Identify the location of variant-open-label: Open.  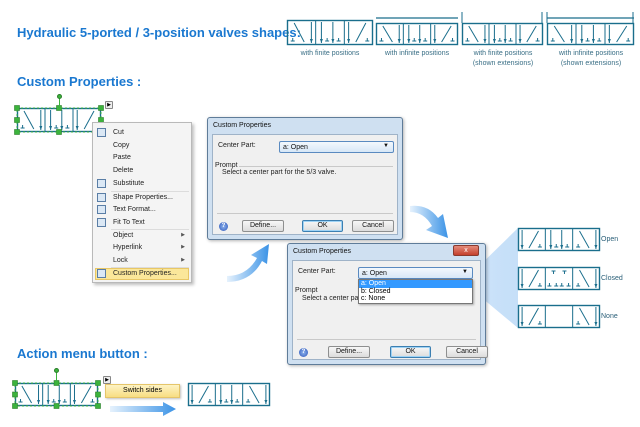
(610, 239).